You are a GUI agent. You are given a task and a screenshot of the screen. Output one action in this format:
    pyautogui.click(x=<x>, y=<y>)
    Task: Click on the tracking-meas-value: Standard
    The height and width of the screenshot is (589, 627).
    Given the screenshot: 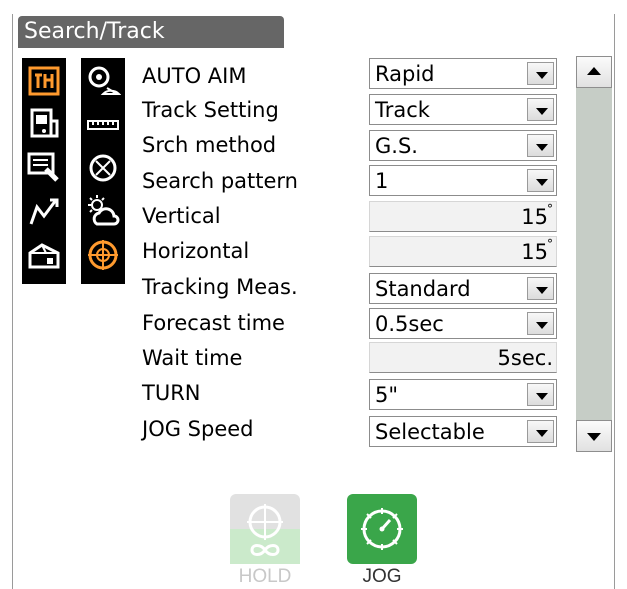 What is the action you would take?
    pyautogui.click(x=423, y=289)
    